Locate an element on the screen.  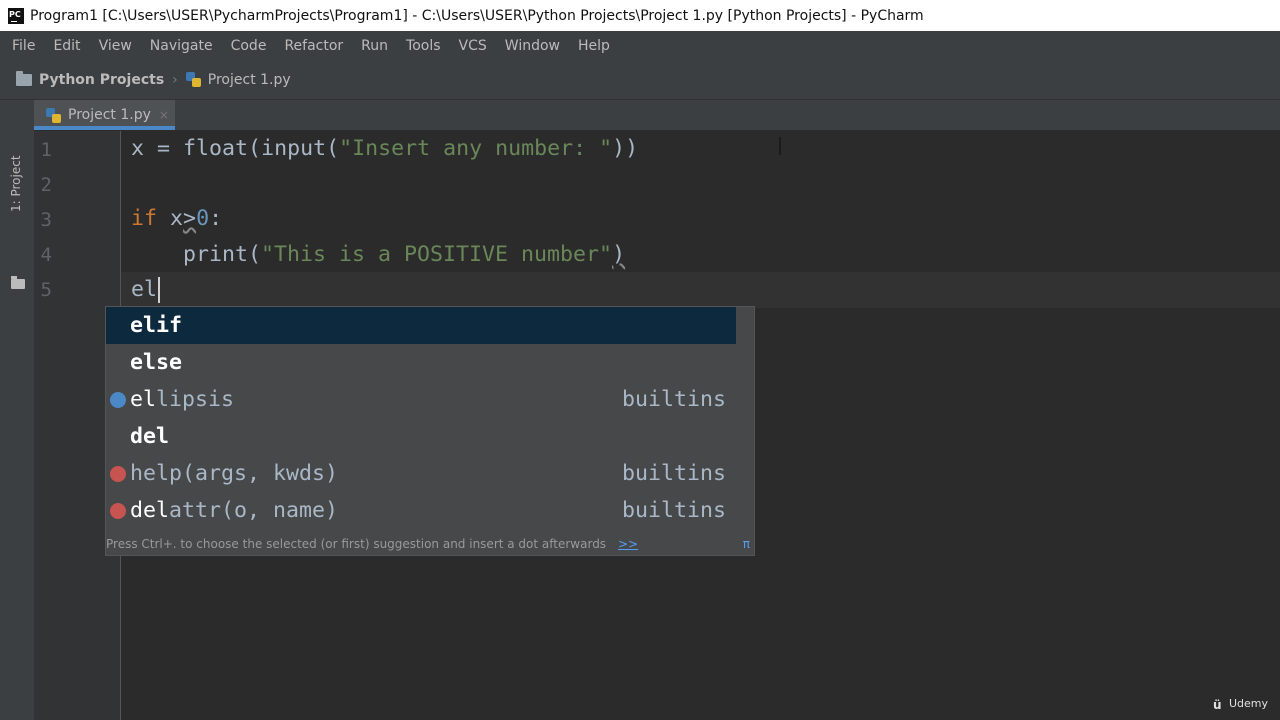
left-tool-strip: 1: Project is located at coordinates (17, 410).